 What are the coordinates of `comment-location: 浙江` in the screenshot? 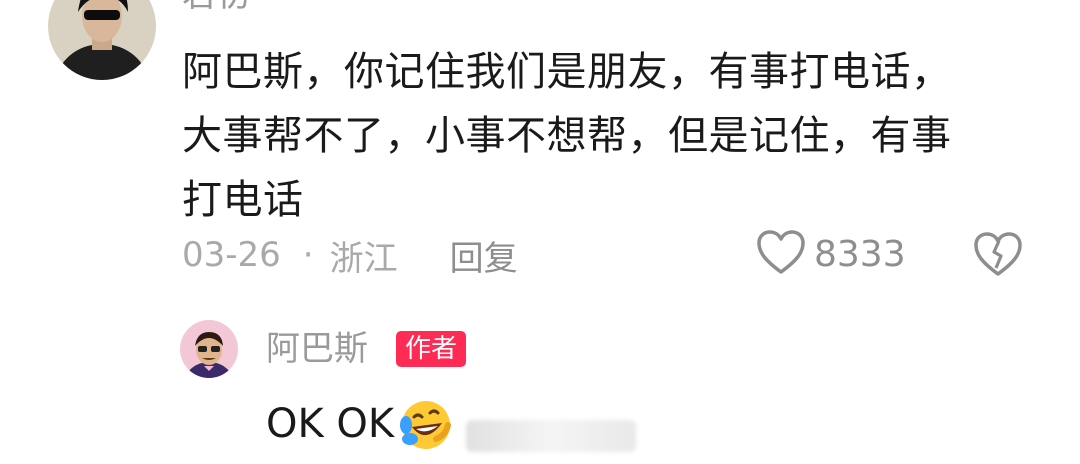 It's located at (363, 258).